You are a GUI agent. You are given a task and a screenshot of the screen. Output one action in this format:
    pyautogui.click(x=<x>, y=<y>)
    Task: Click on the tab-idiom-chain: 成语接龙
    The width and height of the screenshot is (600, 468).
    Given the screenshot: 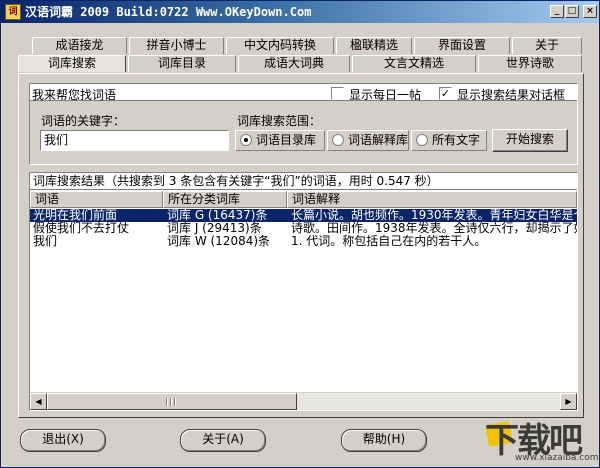 What is the action you would take?
    pyautogui.click(x=79, y=45)
    